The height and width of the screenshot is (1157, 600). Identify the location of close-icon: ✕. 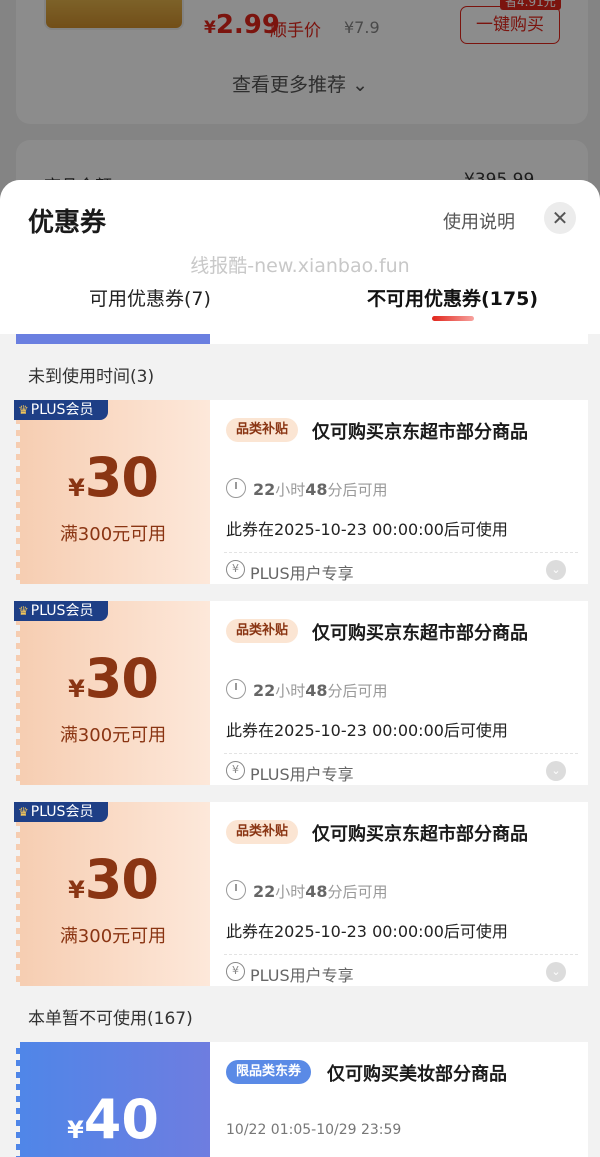
(560, 218).